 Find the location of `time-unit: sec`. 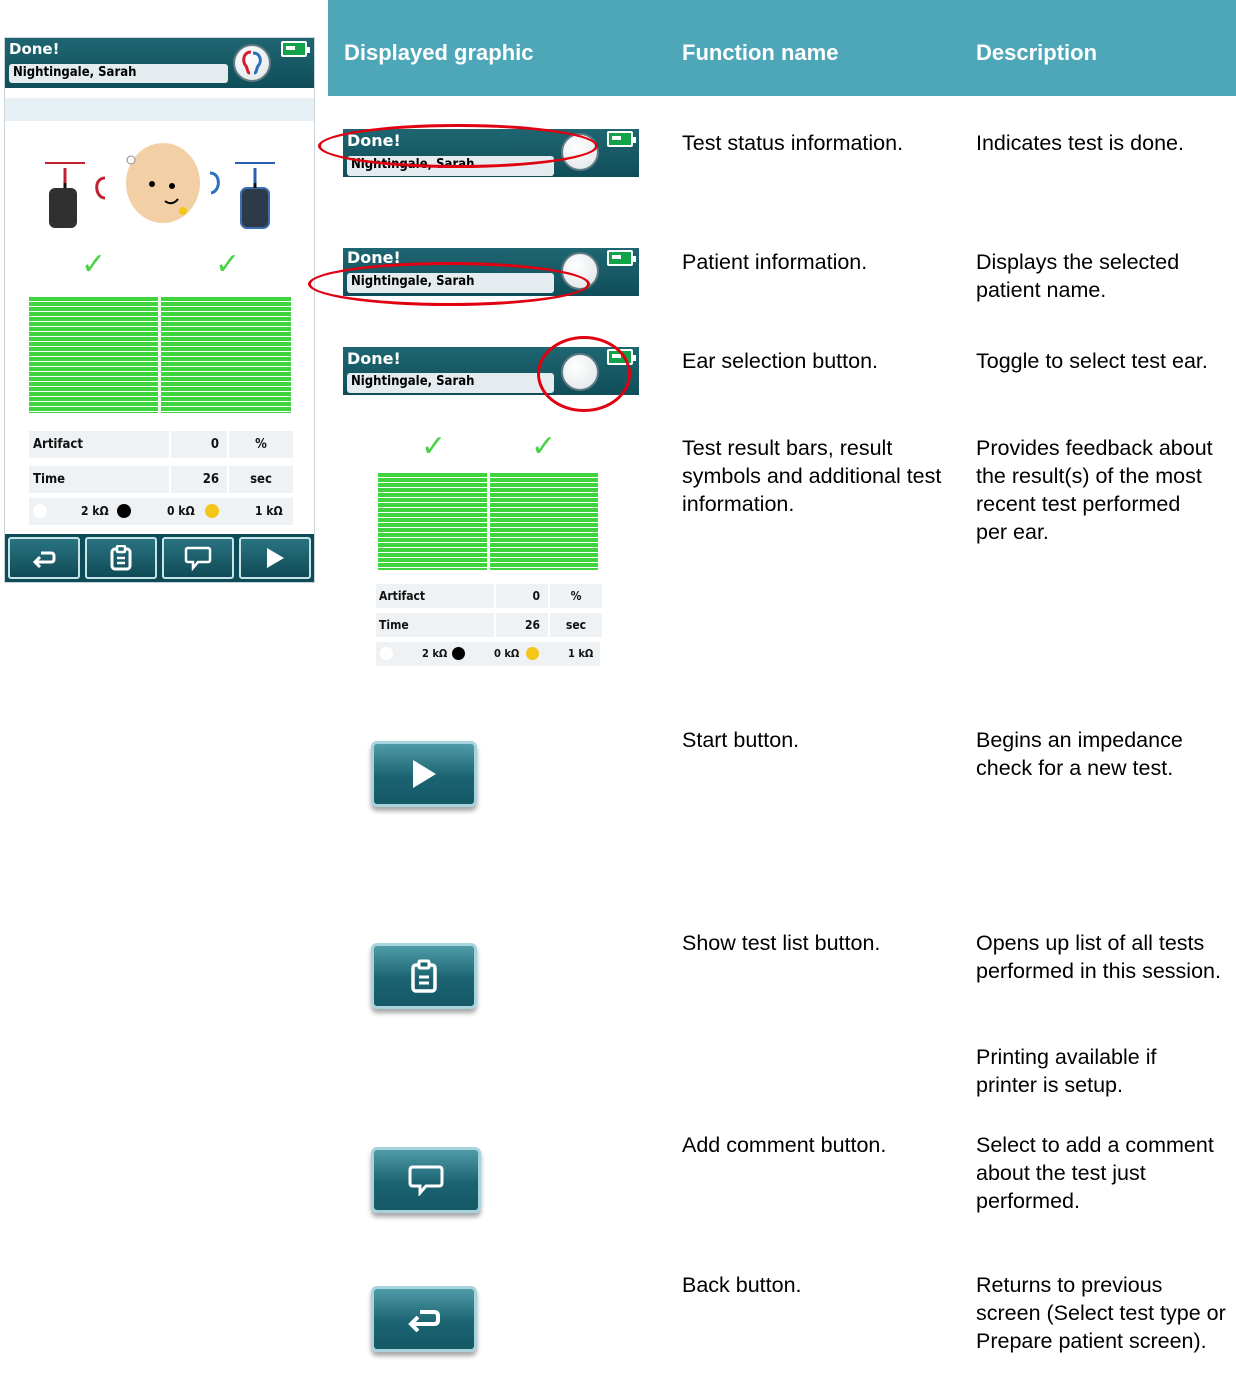

time-unit: sec is located at coordinates (261, 479).